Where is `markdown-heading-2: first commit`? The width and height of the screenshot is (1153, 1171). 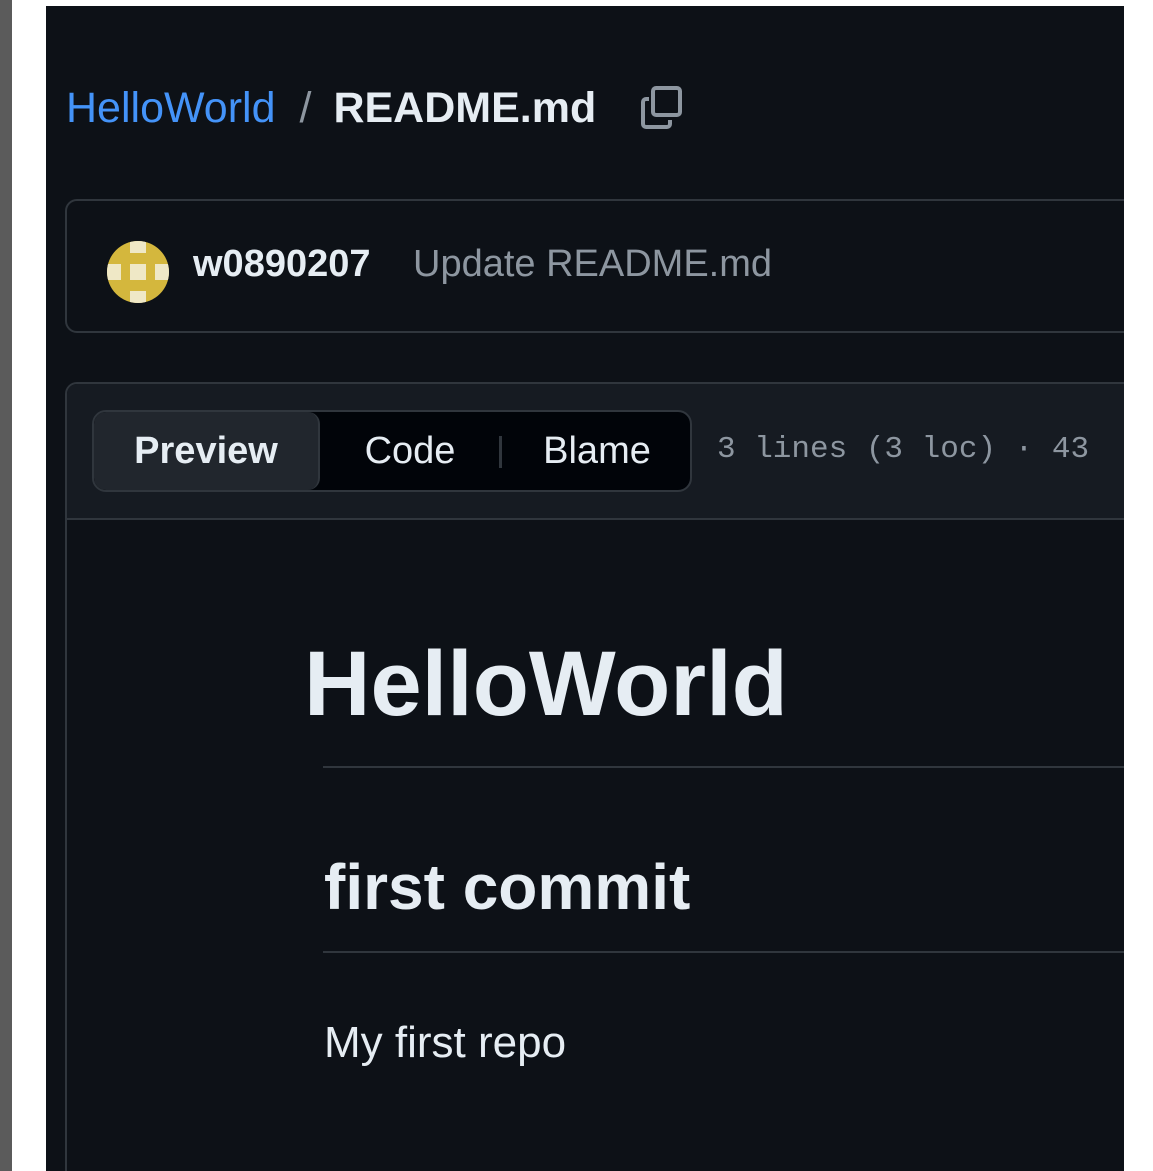
markdown-heading-2: first commit is located at coordinates (507, 887).